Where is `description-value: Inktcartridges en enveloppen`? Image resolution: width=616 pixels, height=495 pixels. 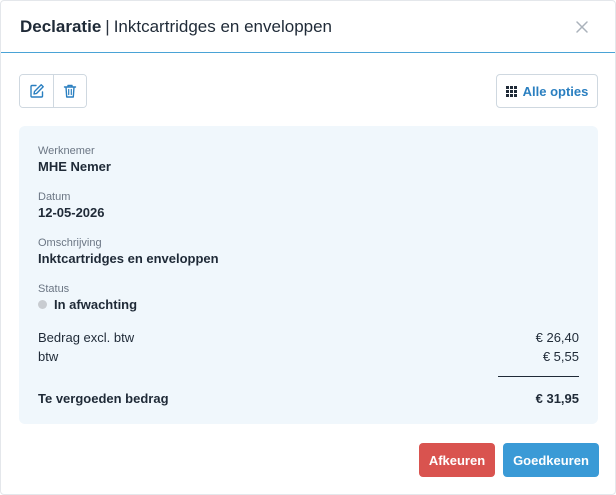 description-value: Inktcartridges en enveloppen is located at coordinates (128, 258).